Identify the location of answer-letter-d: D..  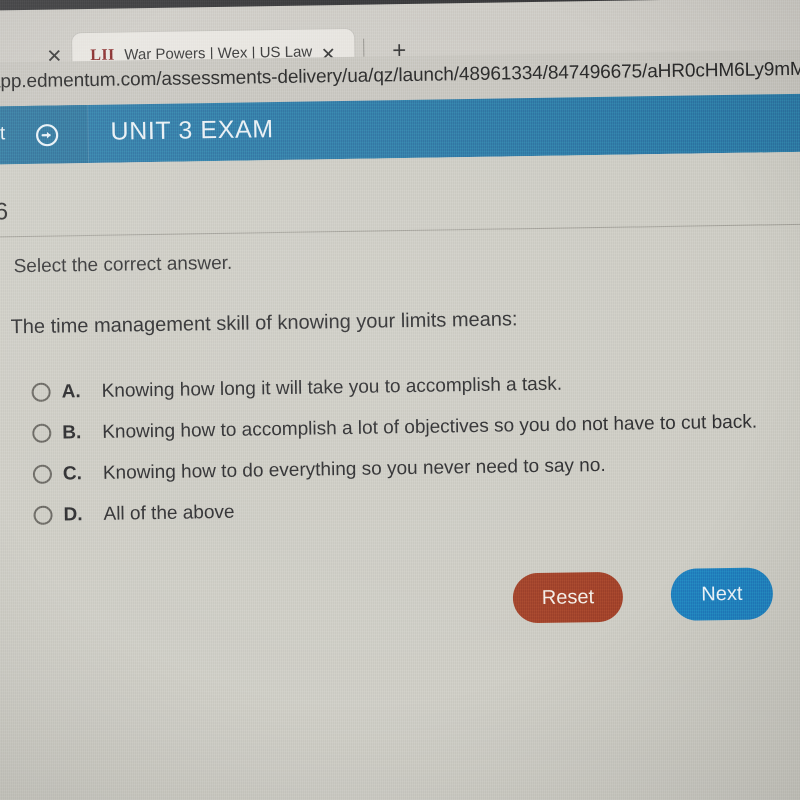
(73, 514).